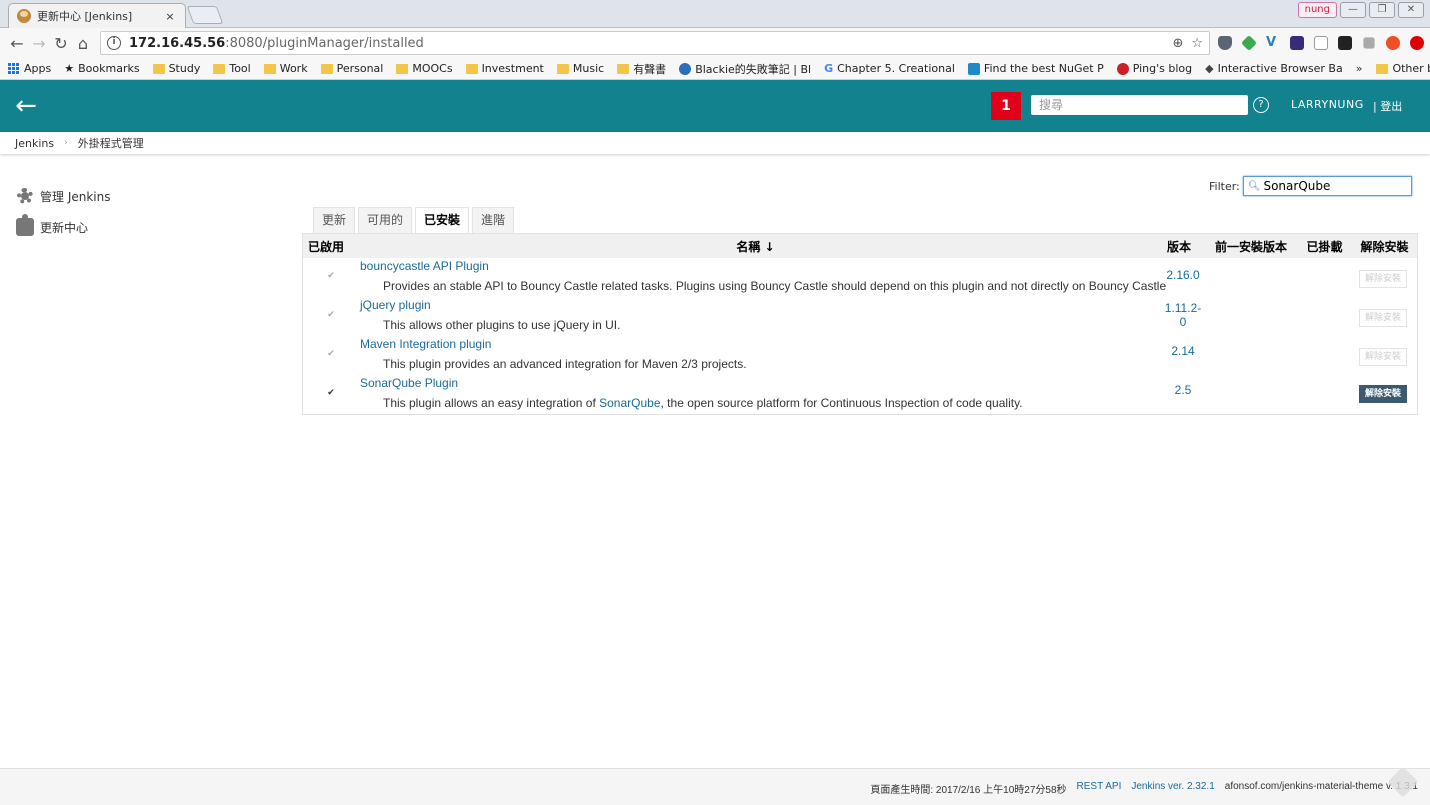  I want to click on pocket-extension-icon, so click(1225, 43).